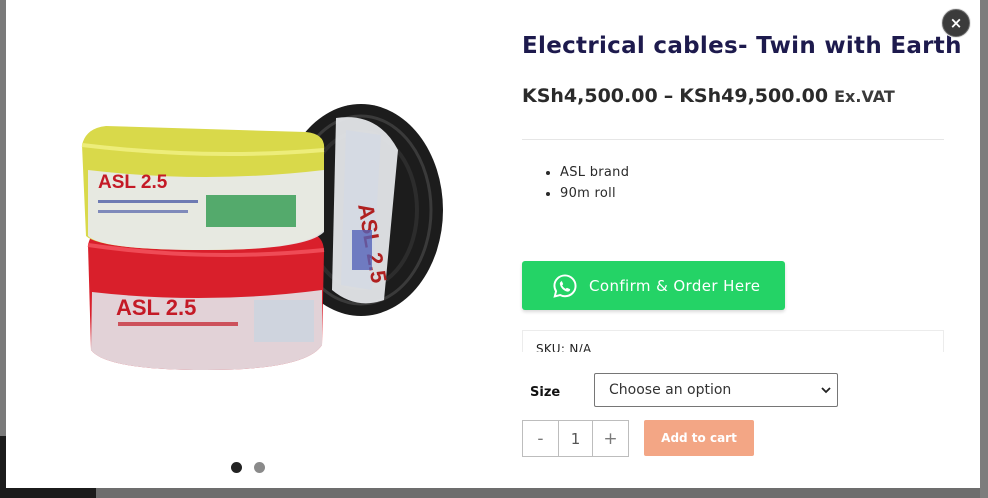 Image resolution: width=988 pixels, height=498 pixels. What do you see at coordinates (545, 392) in the screenshot?
I see `size-label: Size` at bounding box center [545, 392].